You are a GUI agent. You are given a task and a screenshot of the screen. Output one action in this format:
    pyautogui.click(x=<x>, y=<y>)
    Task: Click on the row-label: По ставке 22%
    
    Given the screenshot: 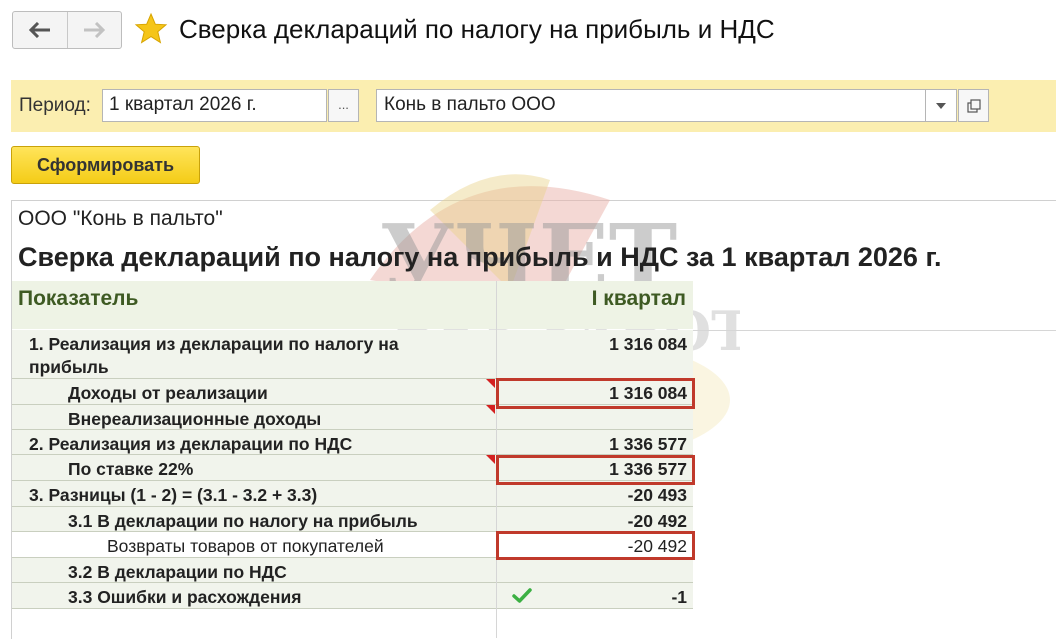 What is the action you would take?
    pyautogui.click(x=131, y=469)
    